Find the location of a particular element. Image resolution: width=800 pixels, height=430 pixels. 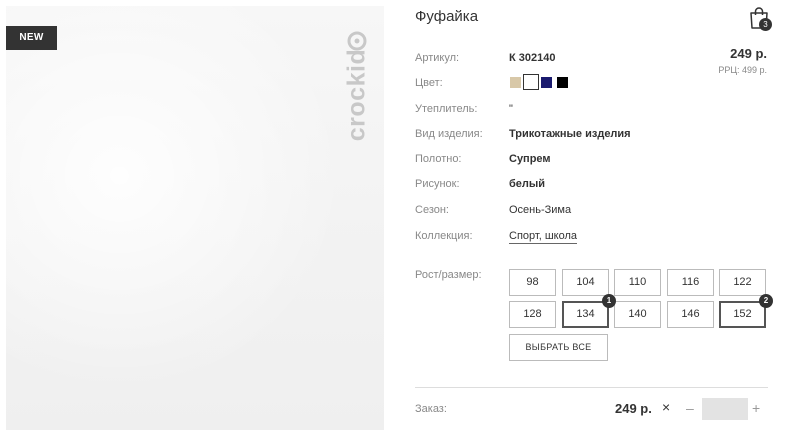

order-price: 249 р. is located at coordinates (633, 408).